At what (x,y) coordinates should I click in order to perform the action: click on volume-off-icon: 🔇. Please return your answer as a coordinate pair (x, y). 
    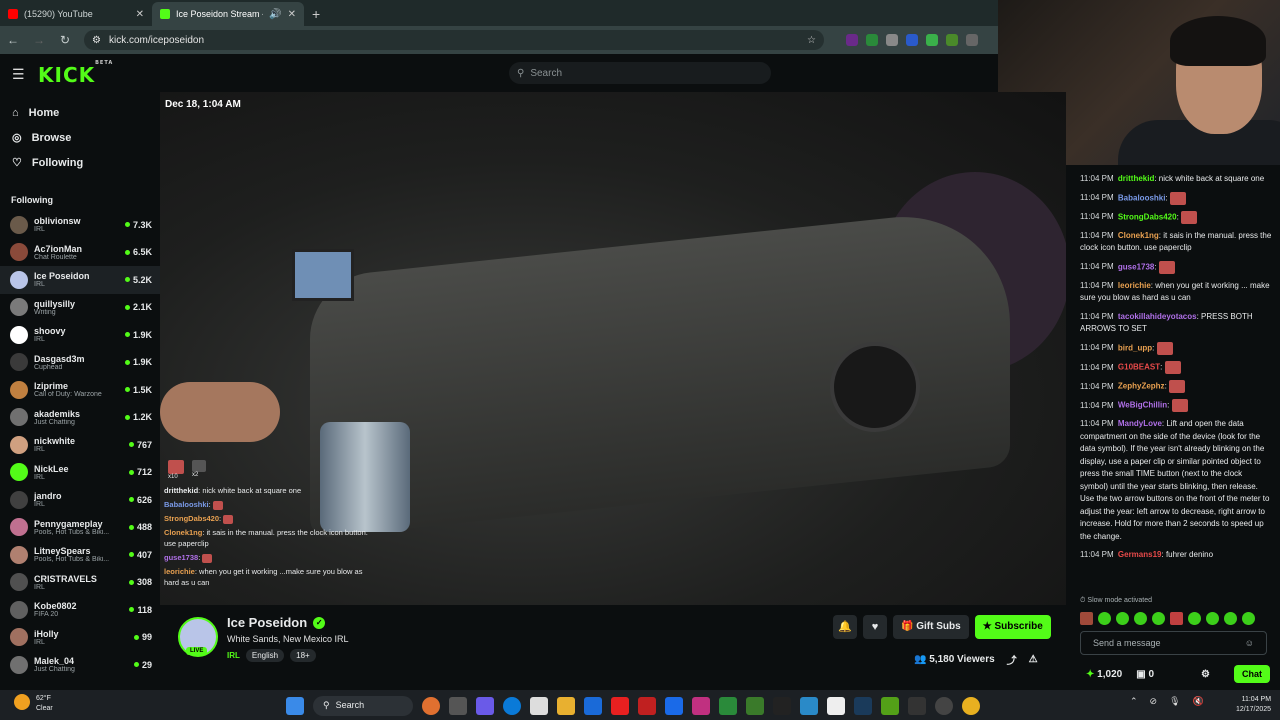
    Looking at the image, I should click on (1198, 701).